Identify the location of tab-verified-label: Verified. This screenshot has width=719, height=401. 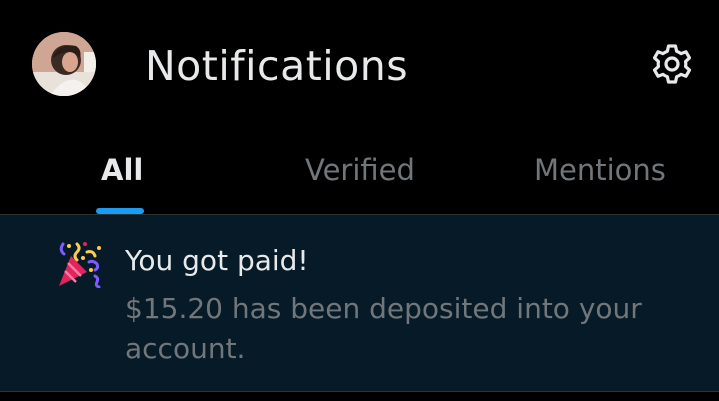
(360, 170).